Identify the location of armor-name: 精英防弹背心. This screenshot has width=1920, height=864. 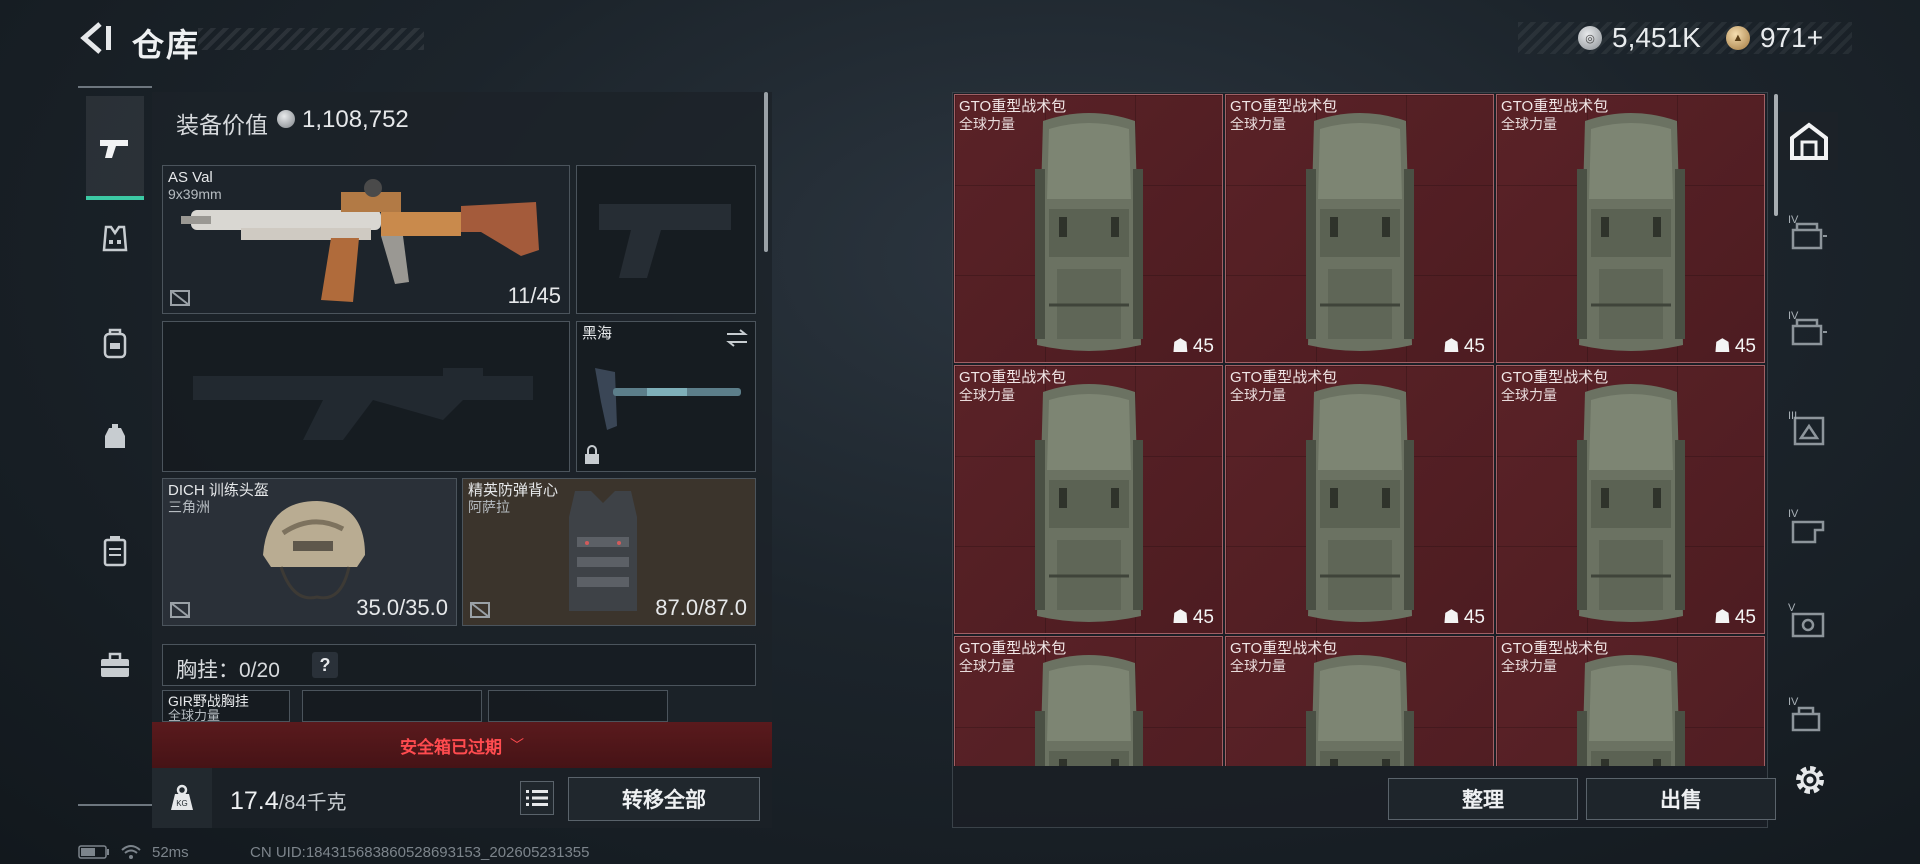
(513, 490).